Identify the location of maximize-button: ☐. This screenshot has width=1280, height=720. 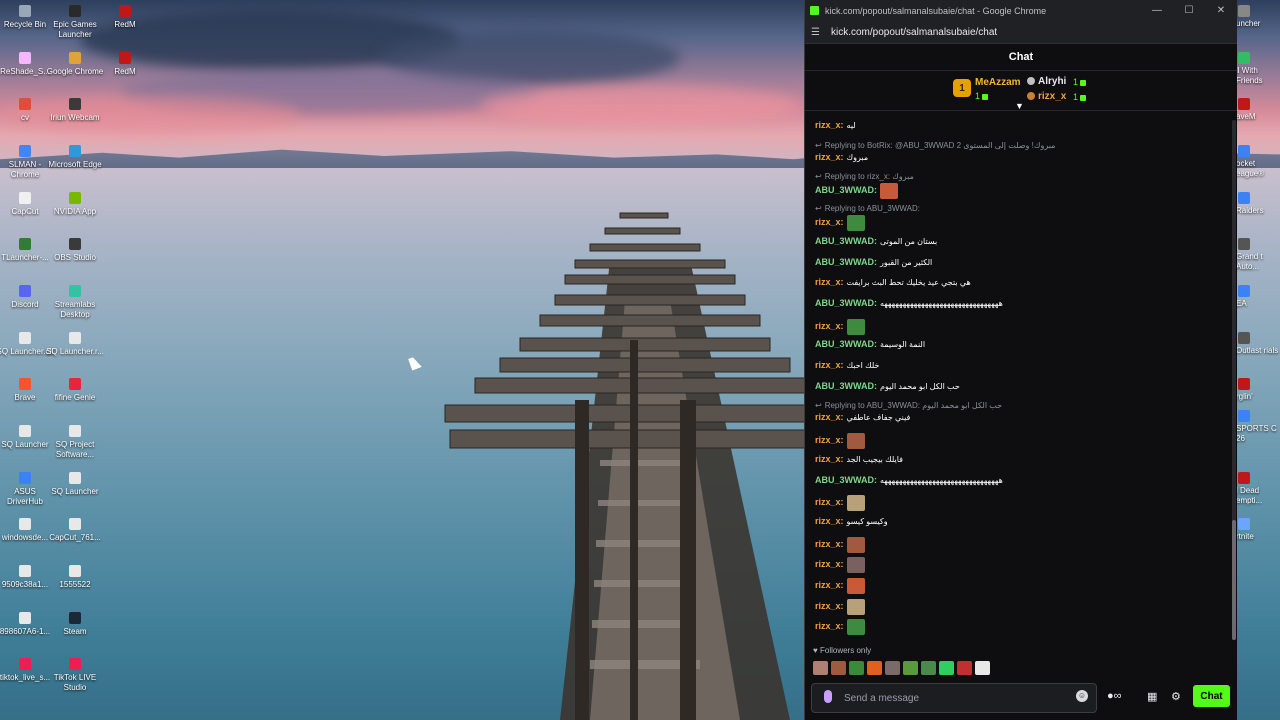
(1189, 10).